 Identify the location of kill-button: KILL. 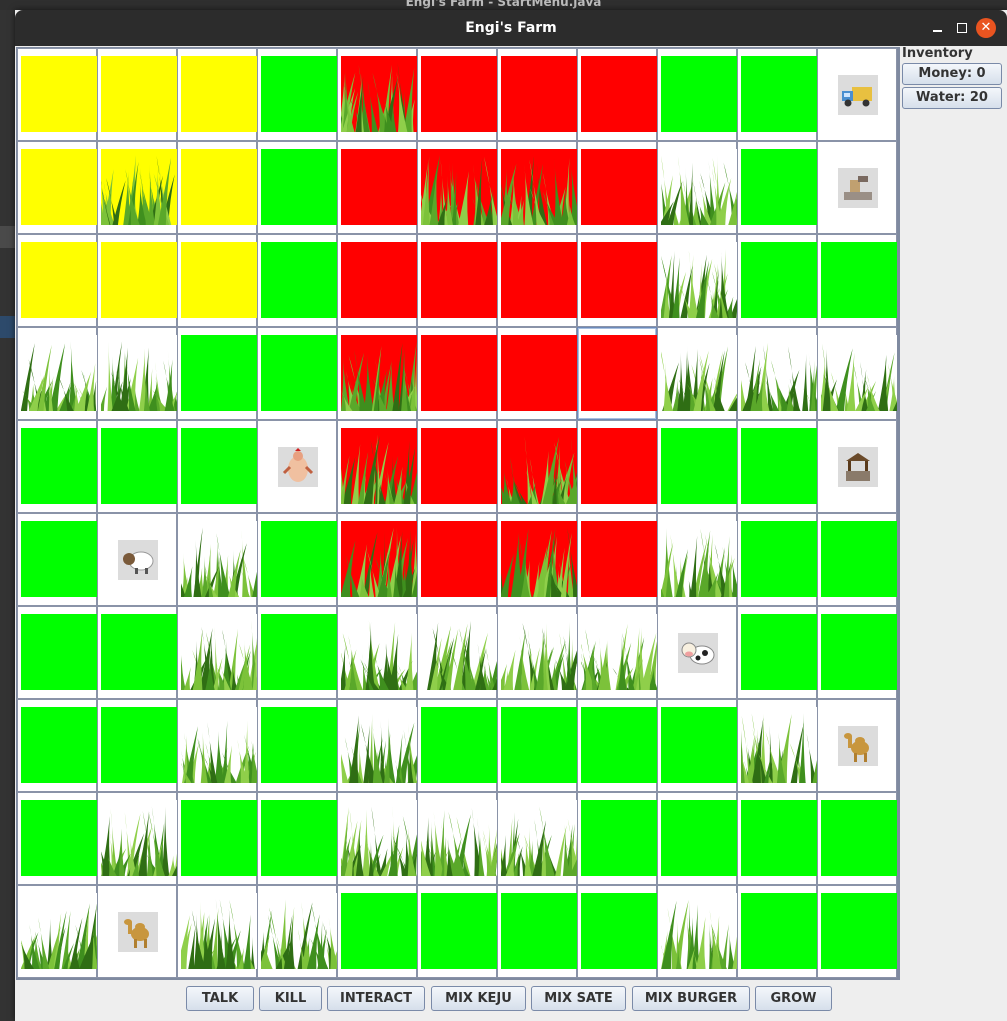
(290, 998).